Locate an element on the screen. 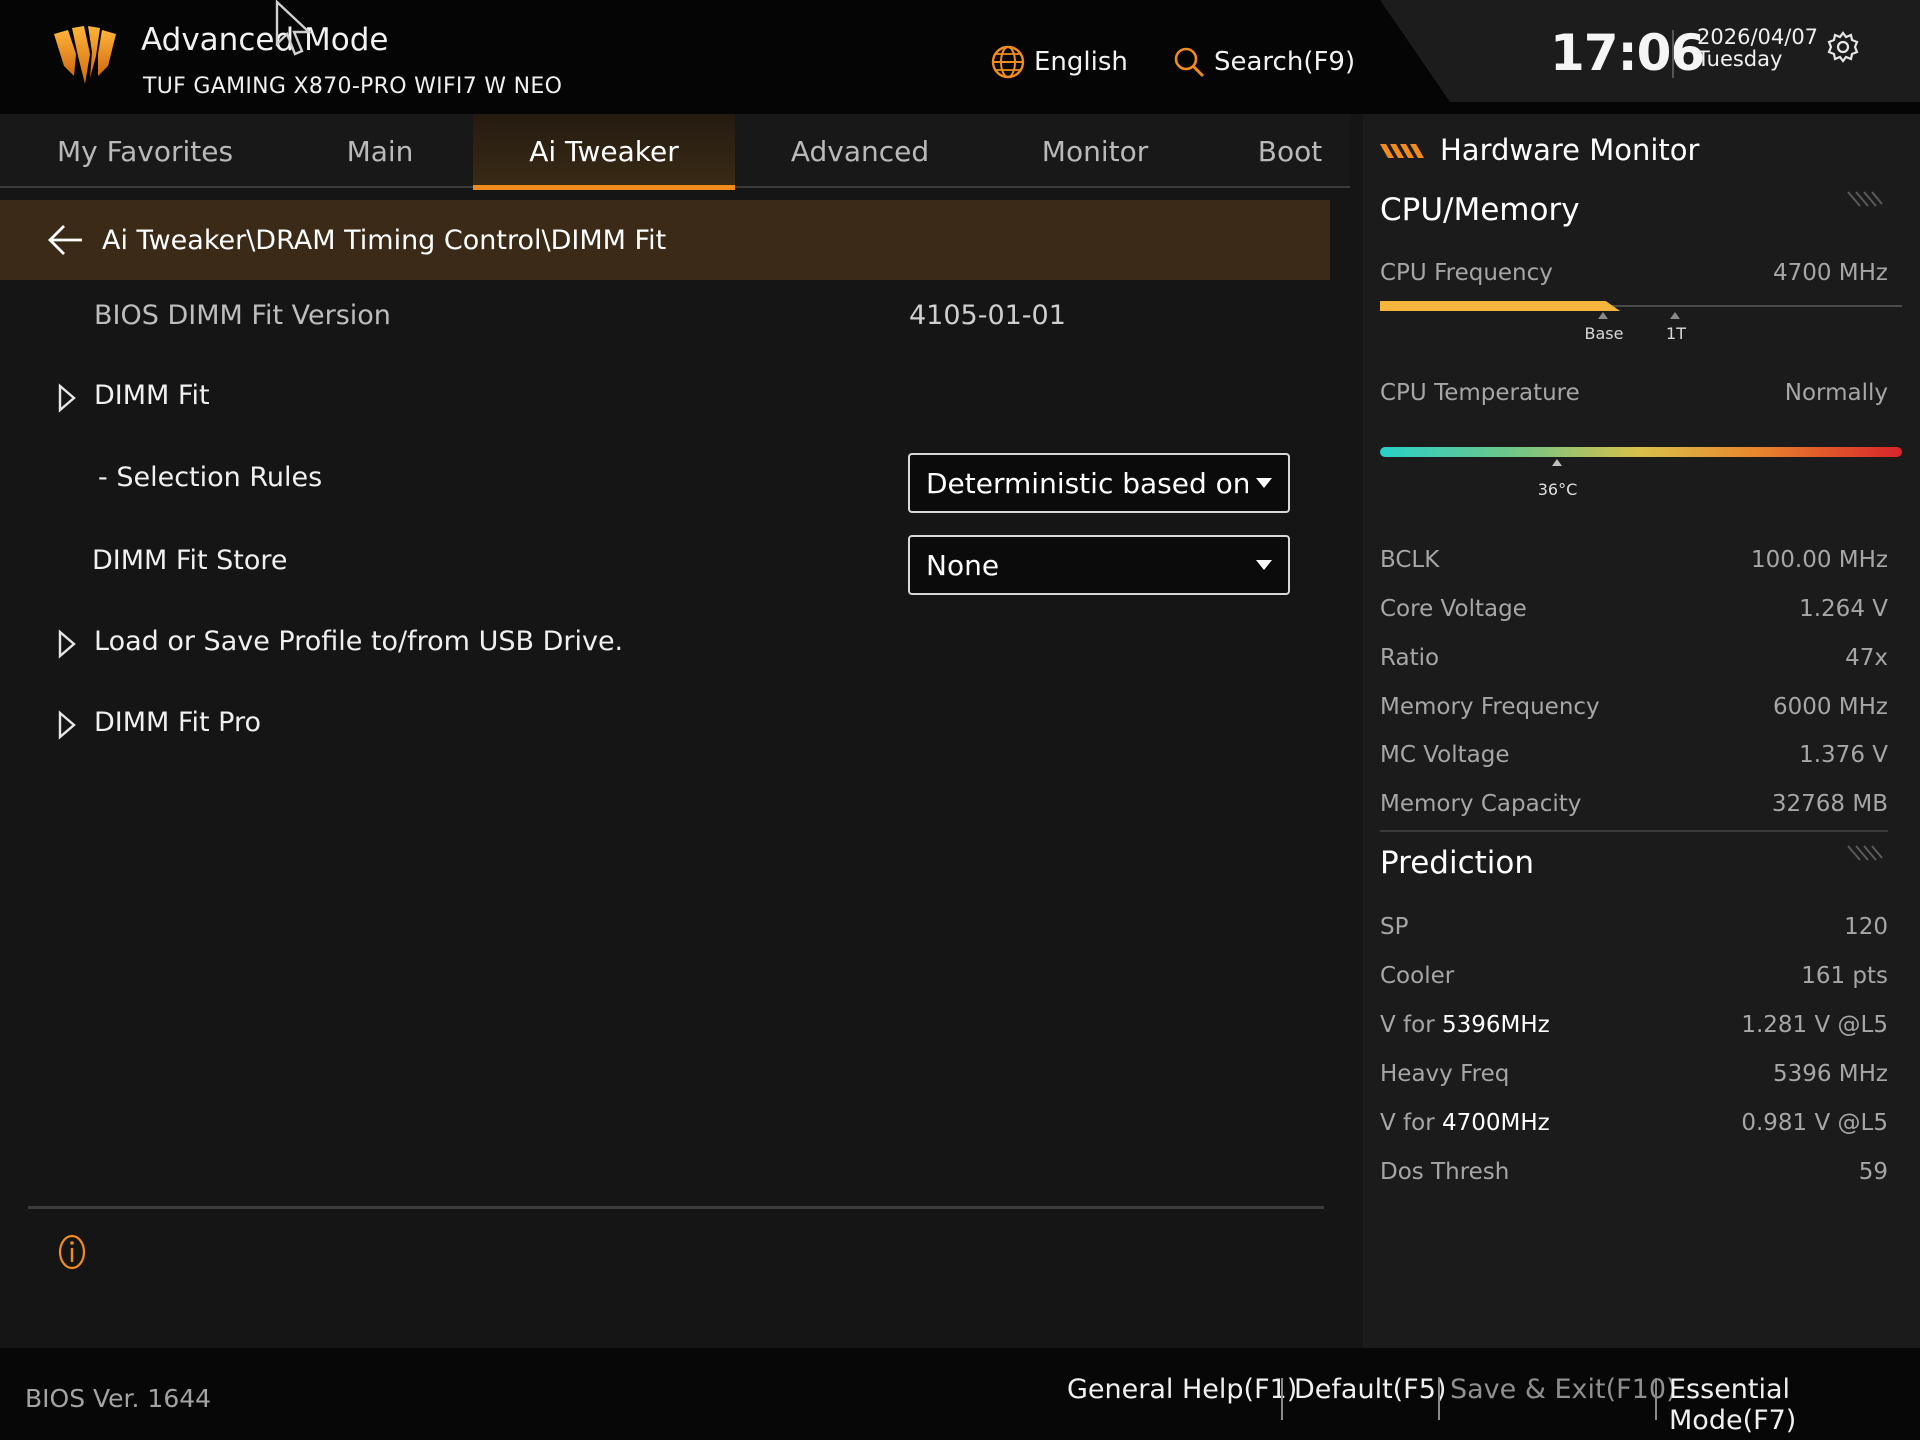  search-icon is located at coordinates (1189, 62).